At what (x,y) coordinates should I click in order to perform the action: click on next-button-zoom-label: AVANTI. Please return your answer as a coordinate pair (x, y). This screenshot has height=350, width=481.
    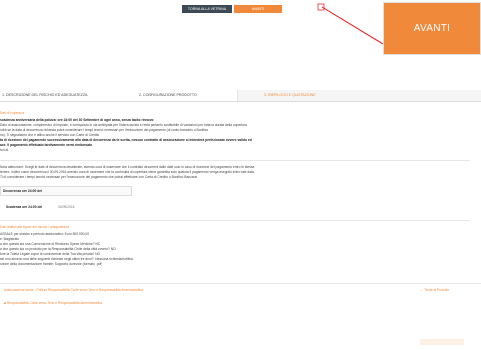
    Looking at the image, I should click on (432, 28).